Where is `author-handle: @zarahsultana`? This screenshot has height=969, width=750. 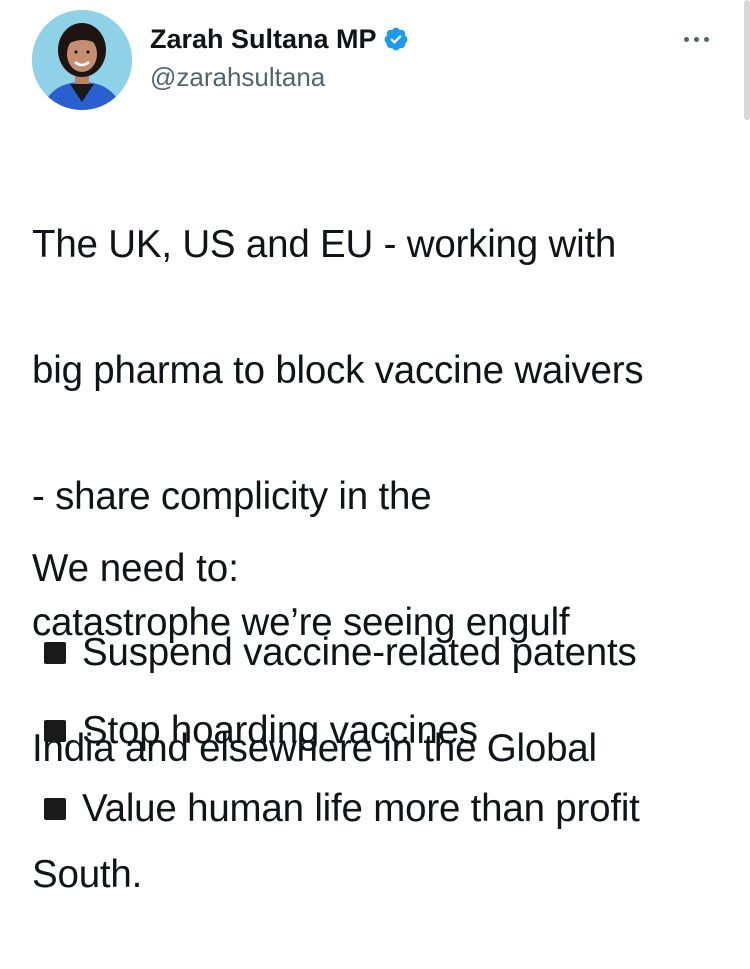 author-handle: @zarahsultana is located at coordinates (279, 77).